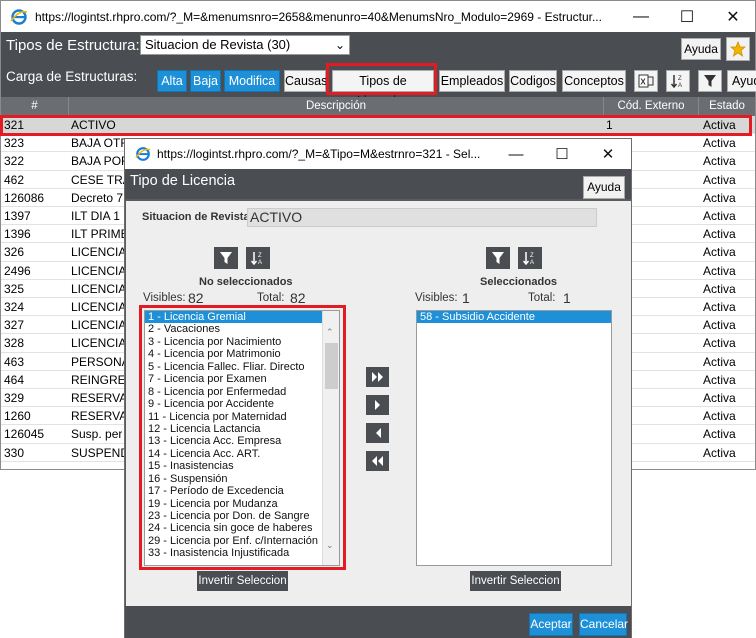 This screenshot has height=638, width=756. I want to click on highlight-no-seleccionados-list, so click(242, 437).